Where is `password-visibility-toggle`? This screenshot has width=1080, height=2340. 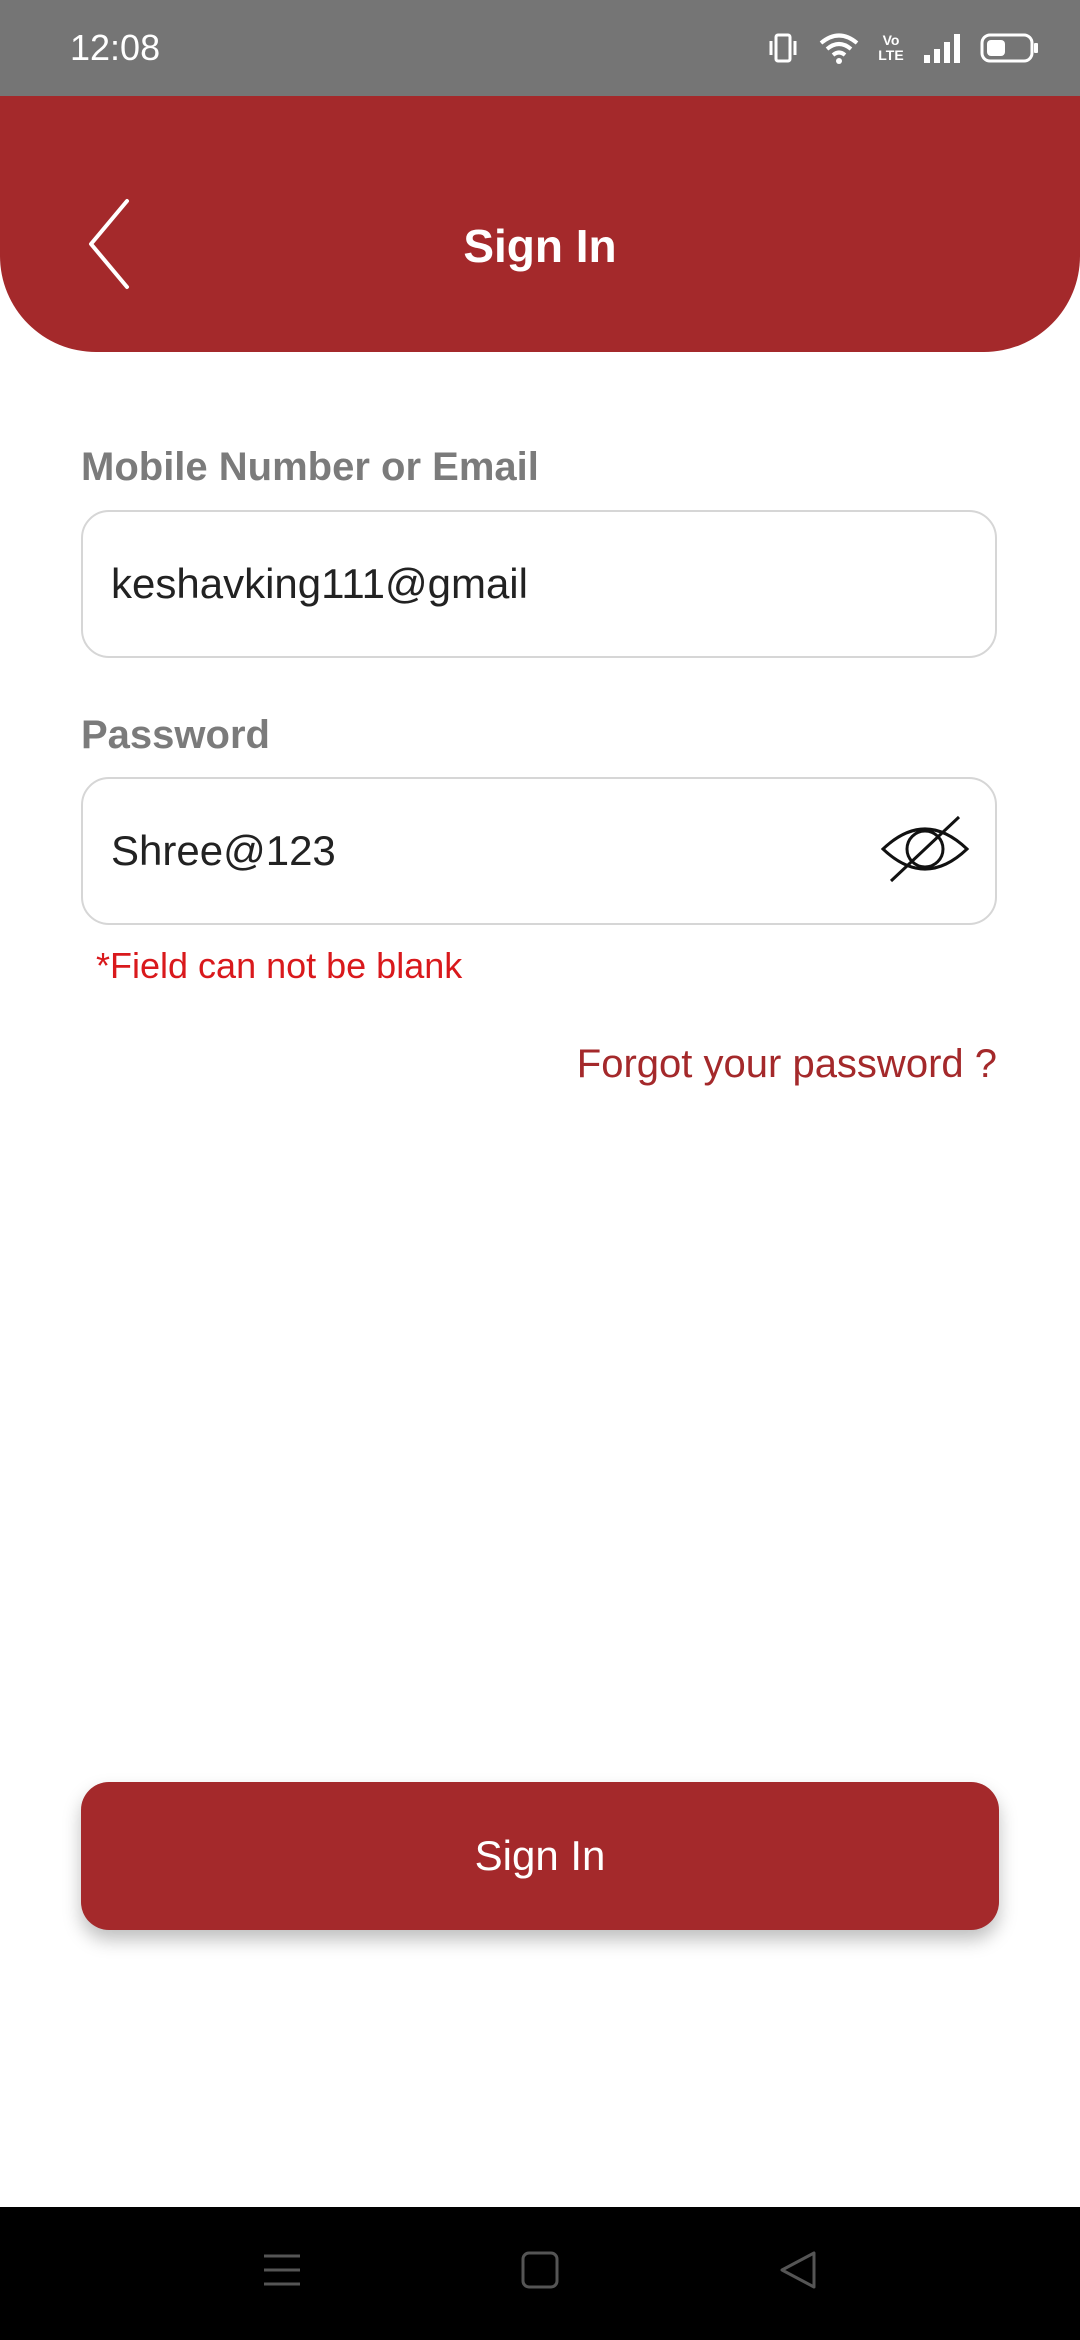 password-visibility-toggle is located at coordinates (925, 851).